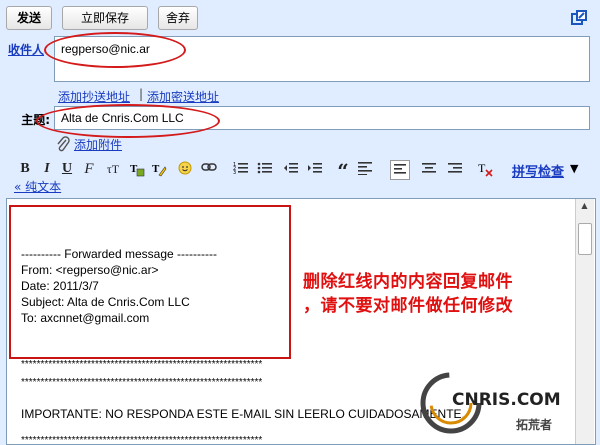 The image size is (600, 445). What do you see at coordinates (429, 169) in the screenshot?
I see `align-center-icon` at bounding box center [429, 169].